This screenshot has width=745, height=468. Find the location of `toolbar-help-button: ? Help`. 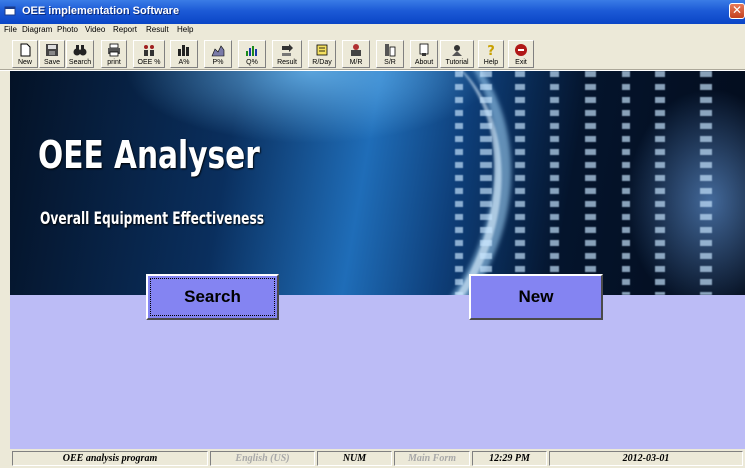

toolbar-help-button: ? Help is located at coordinates (491, 54).